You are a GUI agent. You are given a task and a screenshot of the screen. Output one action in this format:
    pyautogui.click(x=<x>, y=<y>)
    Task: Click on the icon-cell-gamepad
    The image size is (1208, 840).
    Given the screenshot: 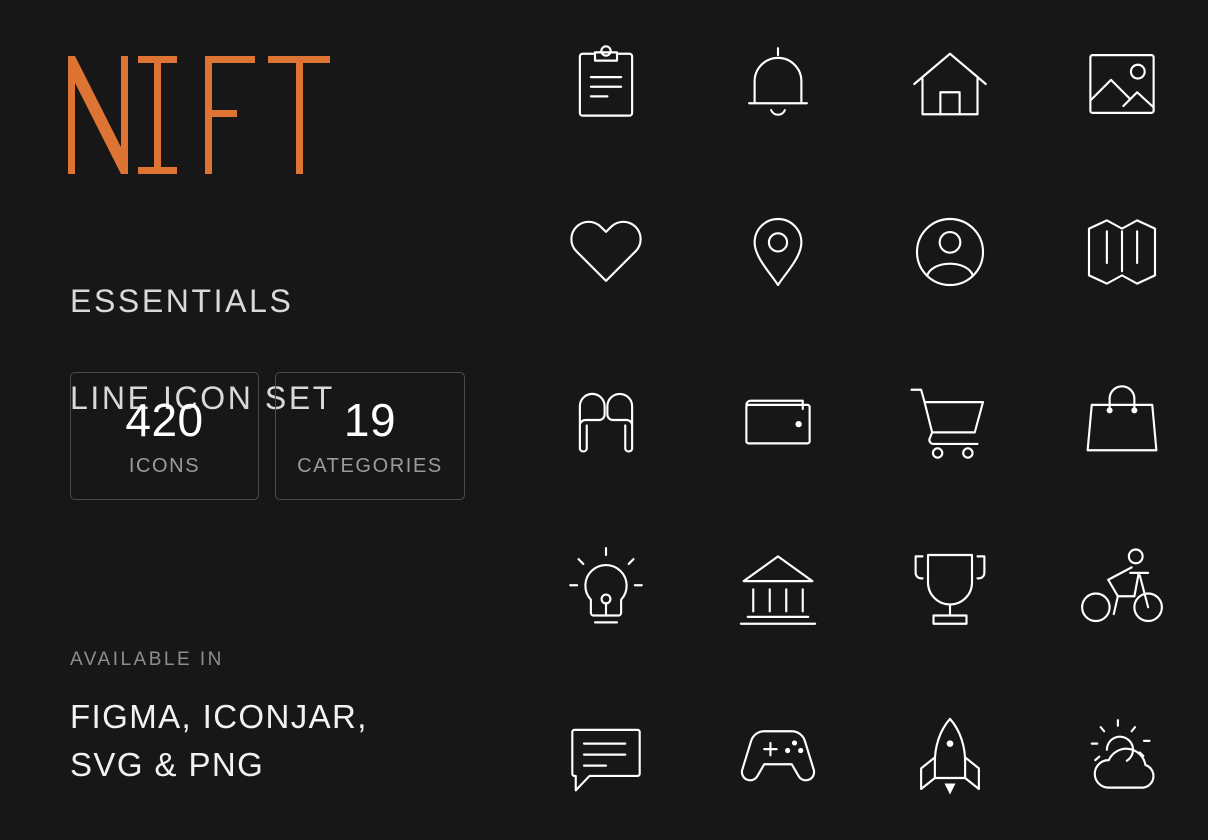 What is the action you would take?
    pyautogui.click(x=778, y=756)
    